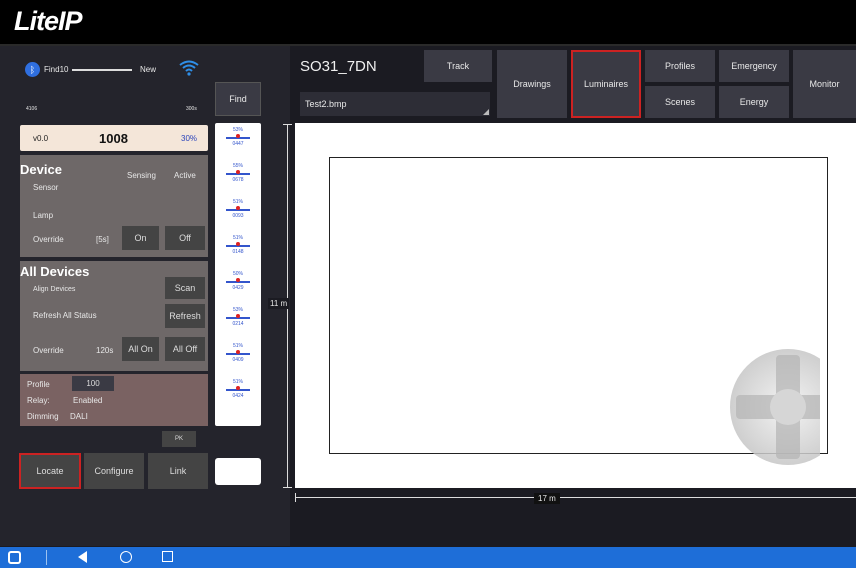 The image size is (856, 568). What do you see at coordinates (532, 84) in the screenshot?
I see `tab-drawings: Drawings` at bounding box center [532, 84].